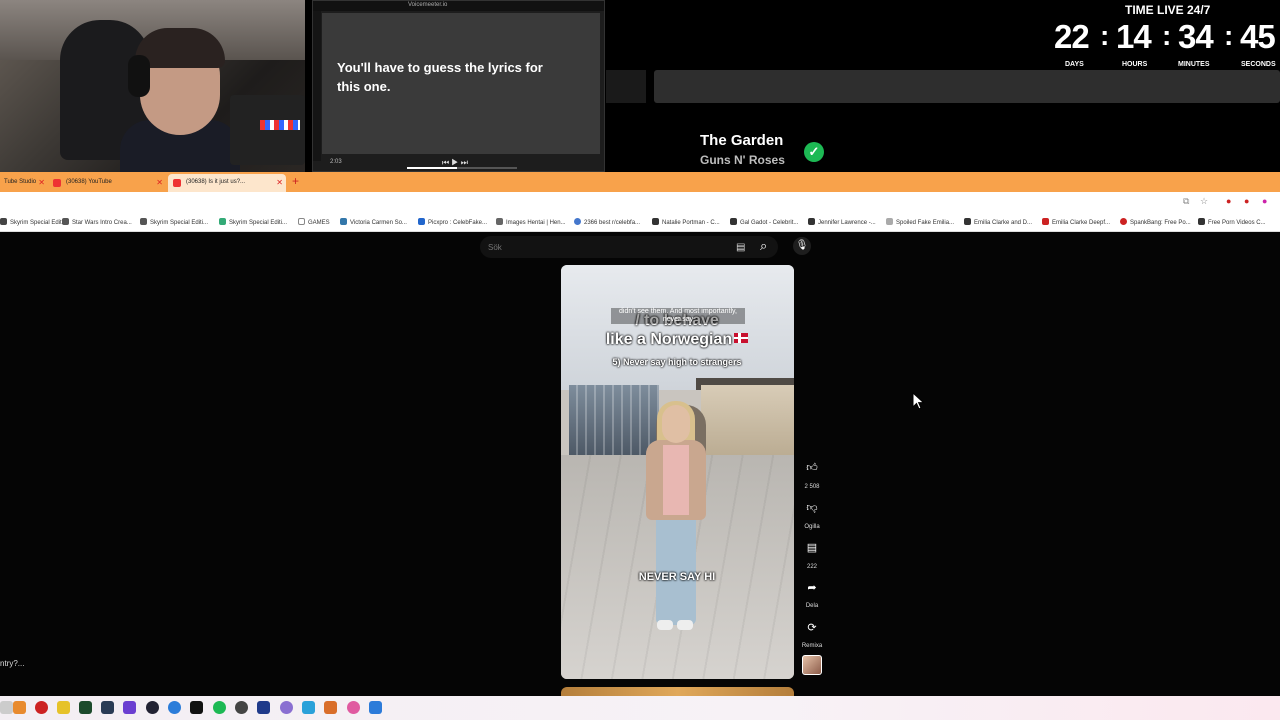 The image size is (1280, 720). What do you see at coordinates (812, 588) in the screenshot?
I see `share-icon: ➦` at bounding box center [812, 588].